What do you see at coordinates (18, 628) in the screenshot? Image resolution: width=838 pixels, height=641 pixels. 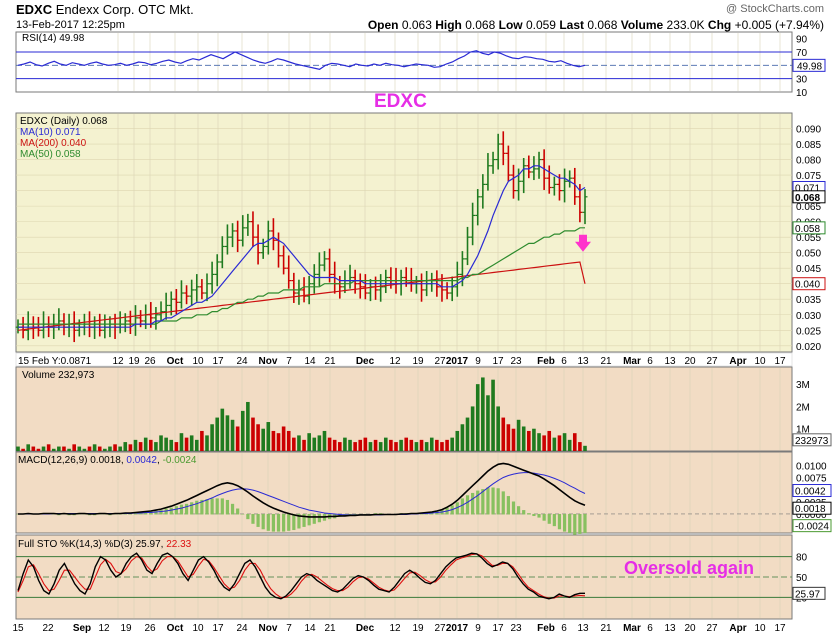 I see `bottom-date-label: 15` at bounding box center [18, 628].